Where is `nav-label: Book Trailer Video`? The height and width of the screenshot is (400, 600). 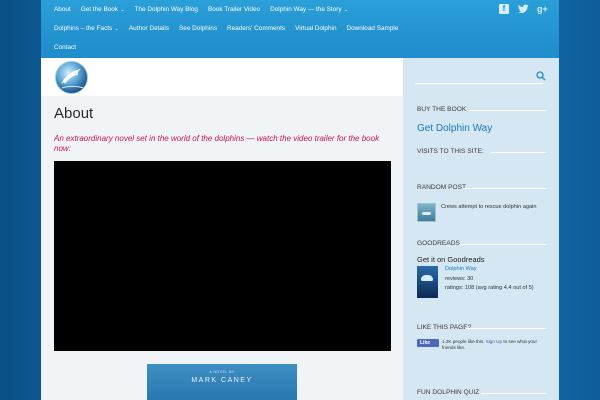
nav-label: Book Trailer Video is located at coordinates (234, 9).